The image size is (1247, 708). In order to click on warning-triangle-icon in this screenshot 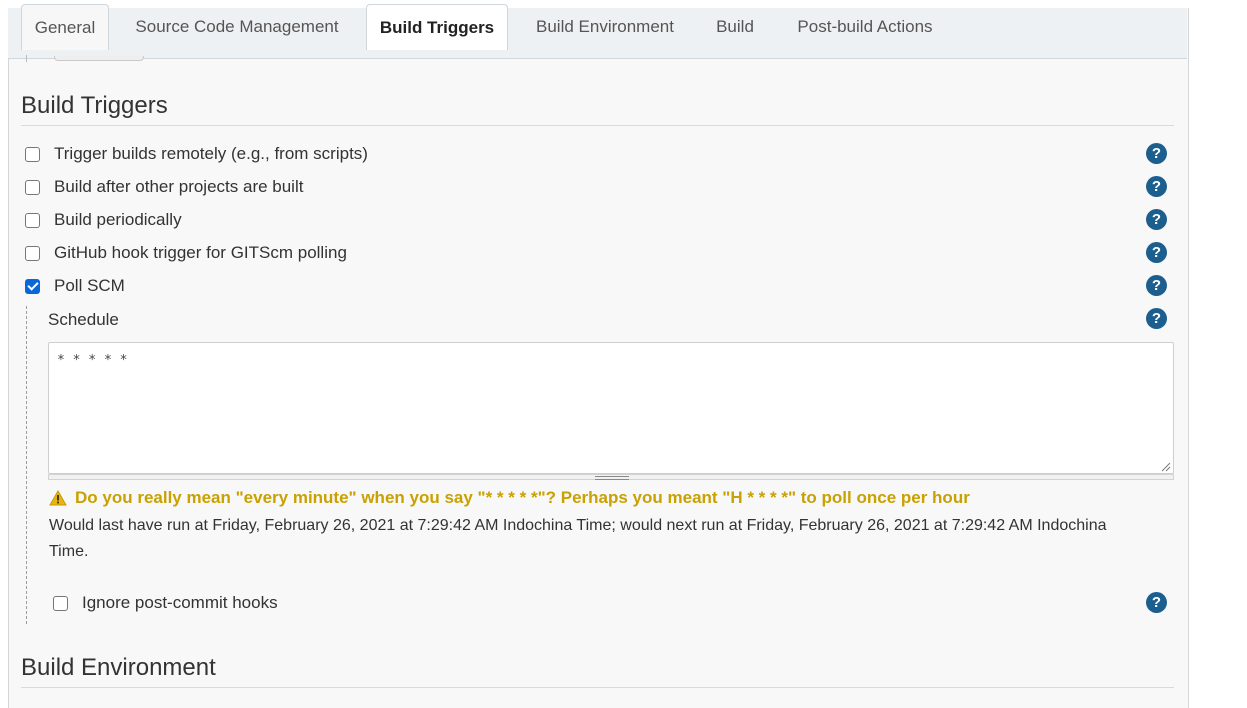, I will do `click(58, 498)`.